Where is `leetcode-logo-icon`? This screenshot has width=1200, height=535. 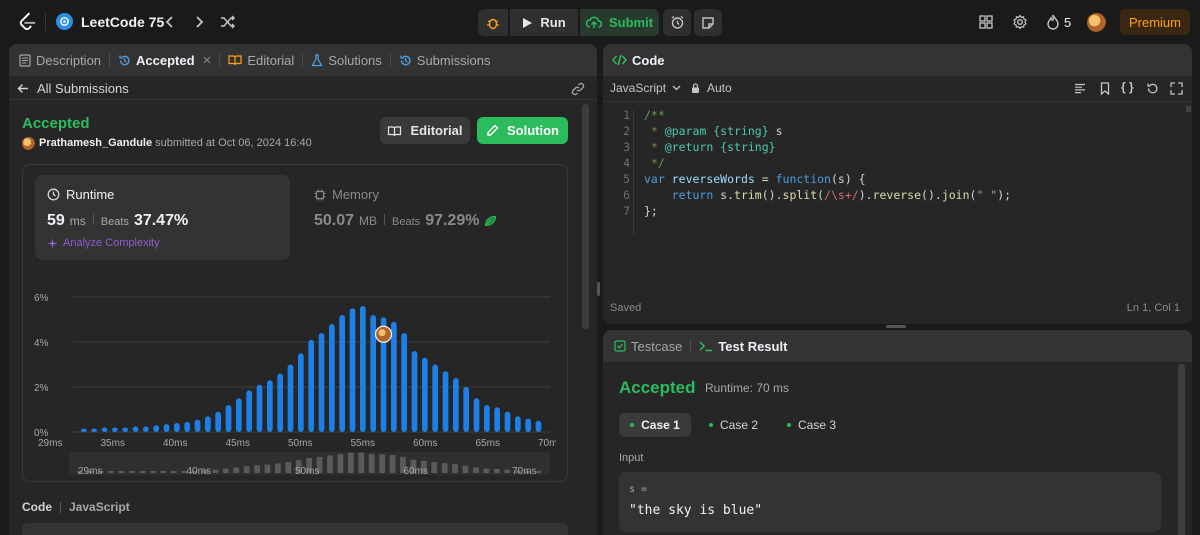
leetcode-logo-icon is located at coordinates (27, 22).